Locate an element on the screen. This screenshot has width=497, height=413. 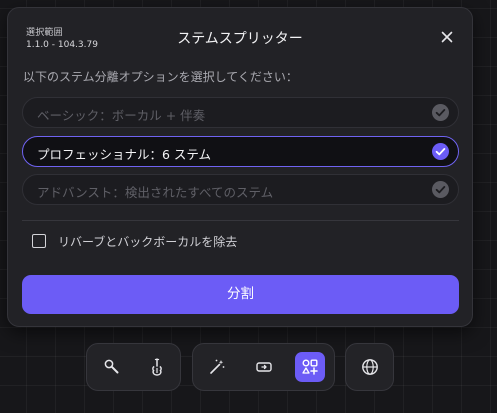
microphone-icon is located at coordinates (111, 366).